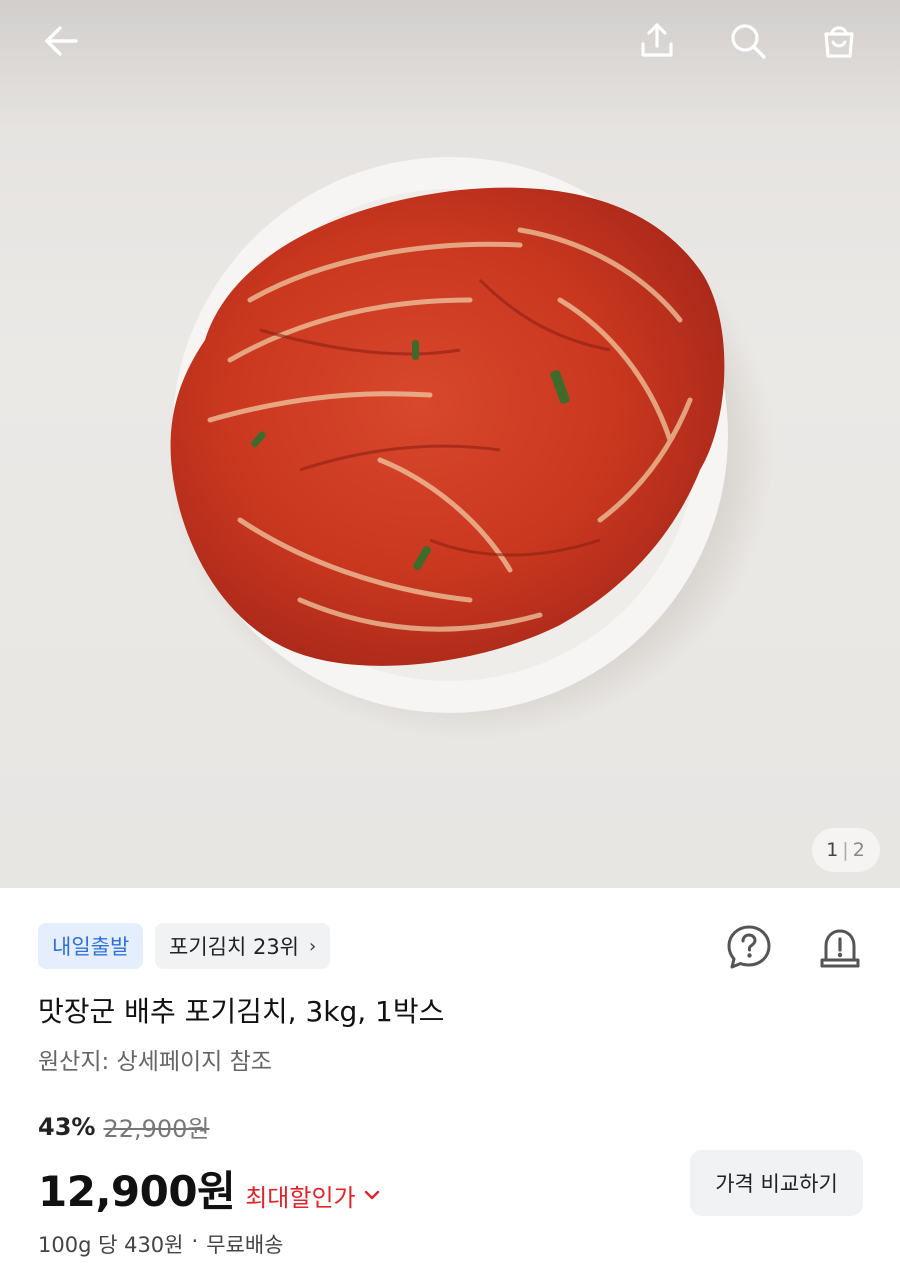 This screenshot has height=1272, width=900. What do you see at coordinates (245, 1245) in the screenshot?
I see `shipping-info: 무료배송` at bounding box center [245, 1245].